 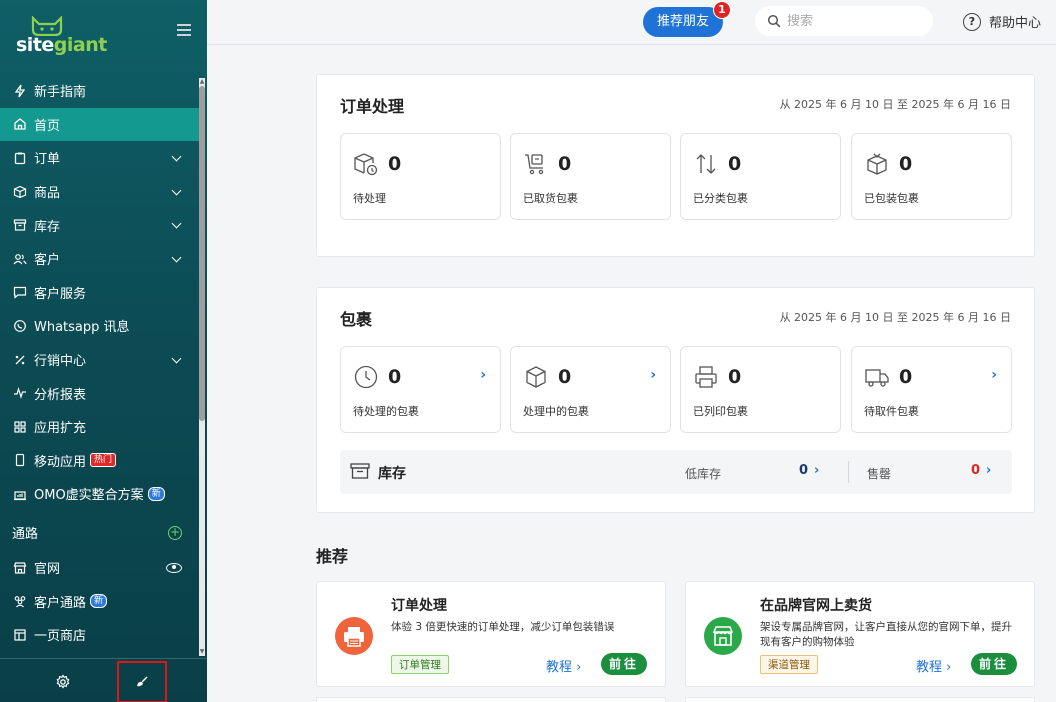 I want to click on recommend-card-title: 在品牌官网上卖货, so click(x=816, y=606).